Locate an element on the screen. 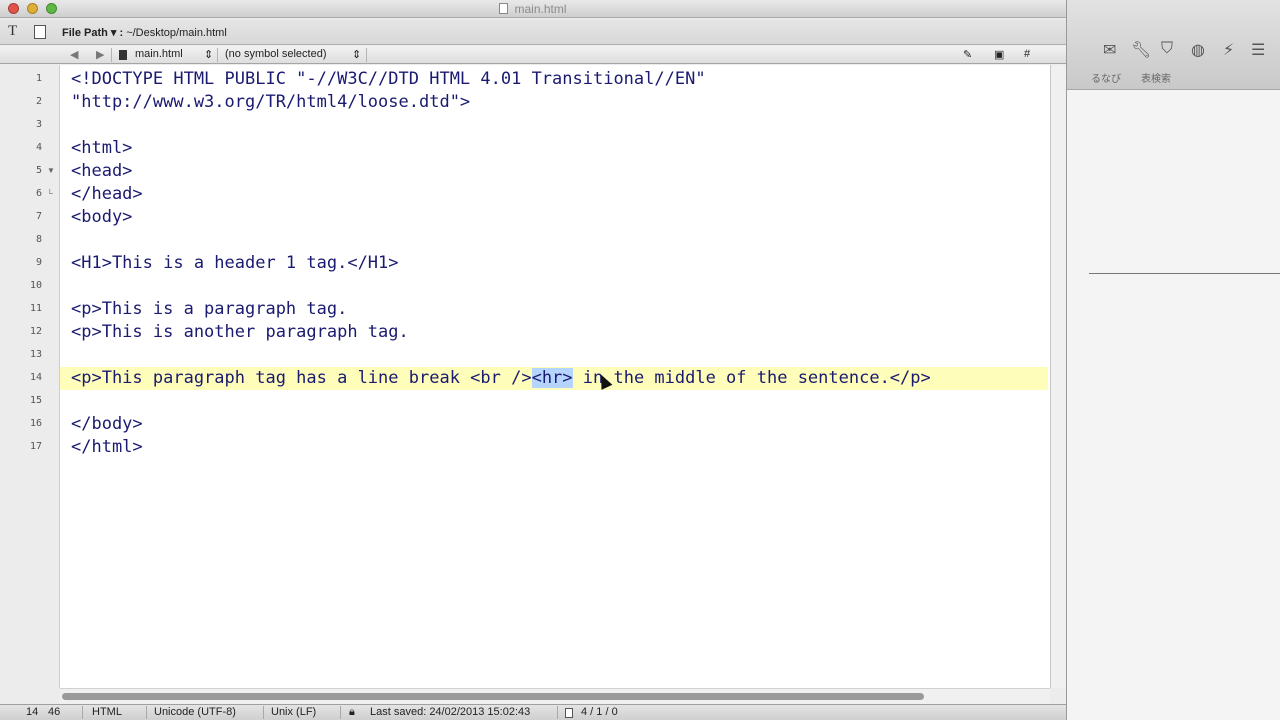 This screenshot has height=720, width=1280. code-line: </body> is located at coordinates (554, 424).